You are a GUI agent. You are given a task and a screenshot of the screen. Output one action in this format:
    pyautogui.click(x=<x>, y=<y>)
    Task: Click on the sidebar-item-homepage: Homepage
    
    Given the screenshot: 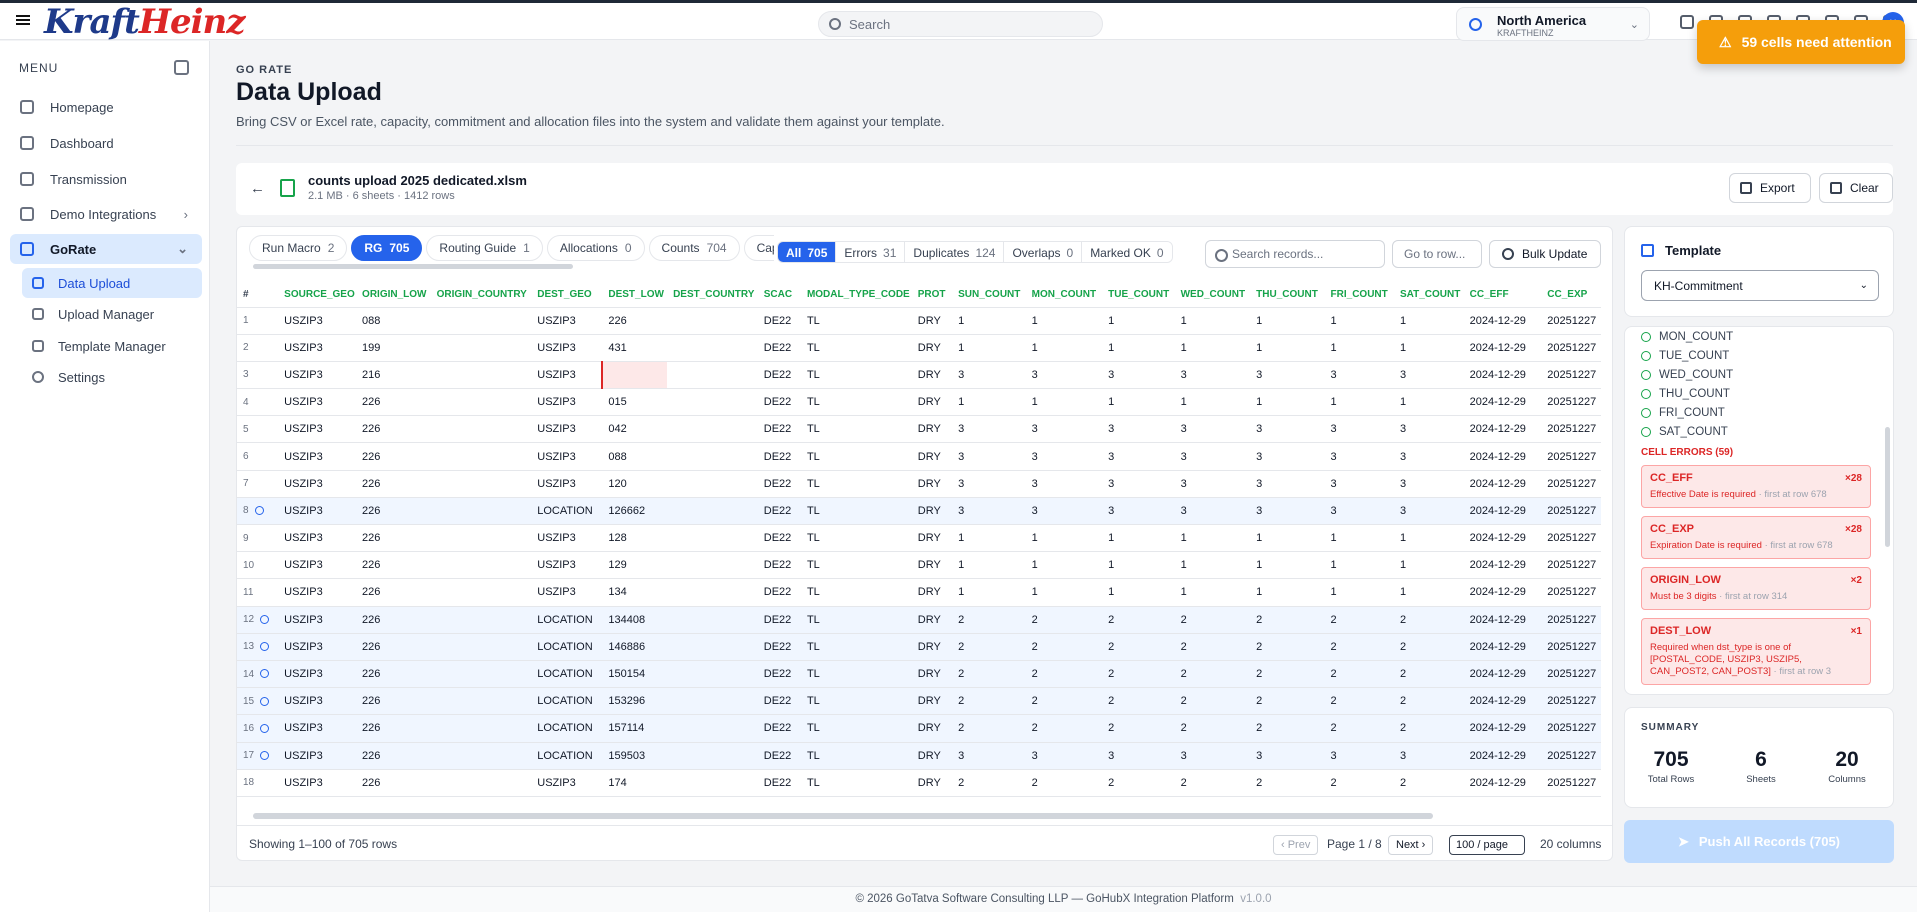 What is the action you would take?
    pyautogui.click(x=106, y=107)
    